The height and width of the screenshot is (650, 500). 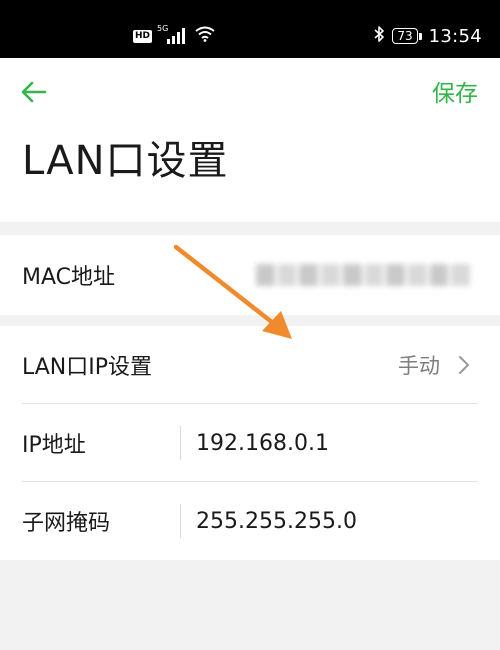 I want to click on chevron-right-icon, so click(x=464, y=365).